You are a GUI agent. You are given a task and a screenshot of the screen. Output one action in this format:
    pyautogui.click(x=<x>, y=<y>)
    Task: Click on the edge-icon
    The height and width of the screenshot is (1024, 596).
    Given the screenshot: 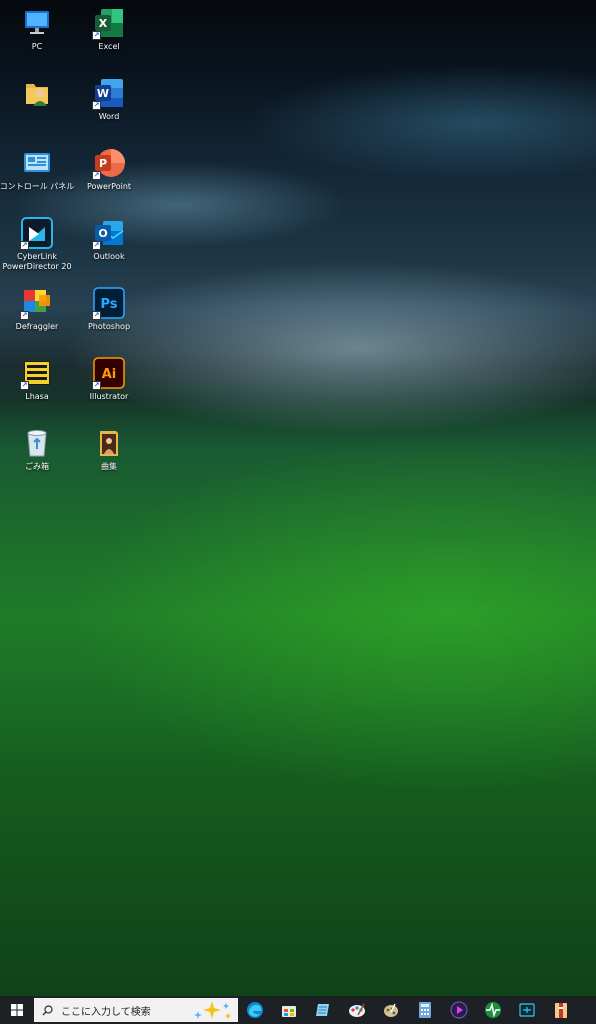 What is the action you would take?
    pyautogui.click(x=255, y=1010)
    